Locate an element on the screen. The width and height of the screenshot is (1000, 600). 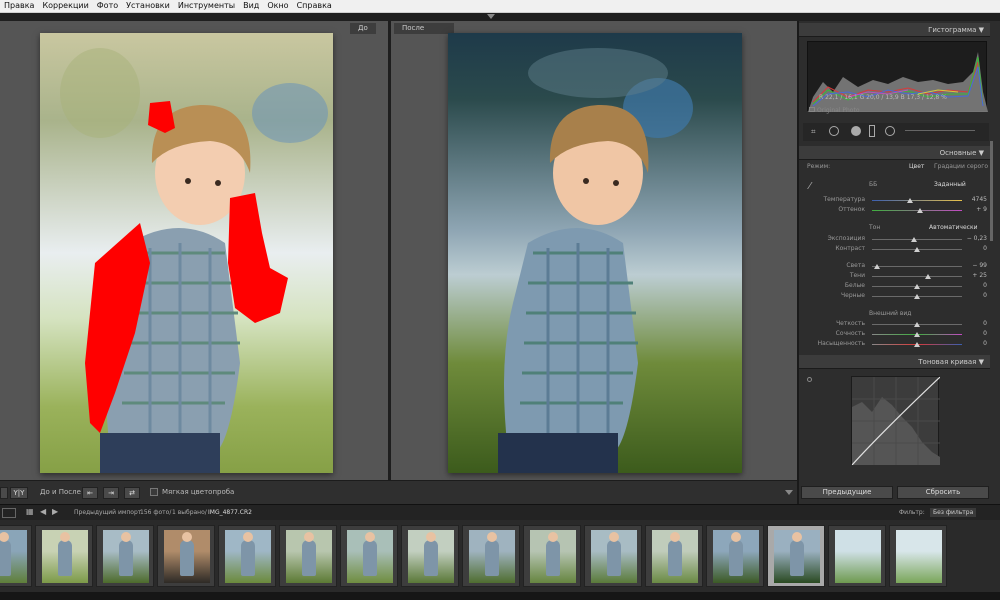
tint-knob is located at coordinates (919, 210).